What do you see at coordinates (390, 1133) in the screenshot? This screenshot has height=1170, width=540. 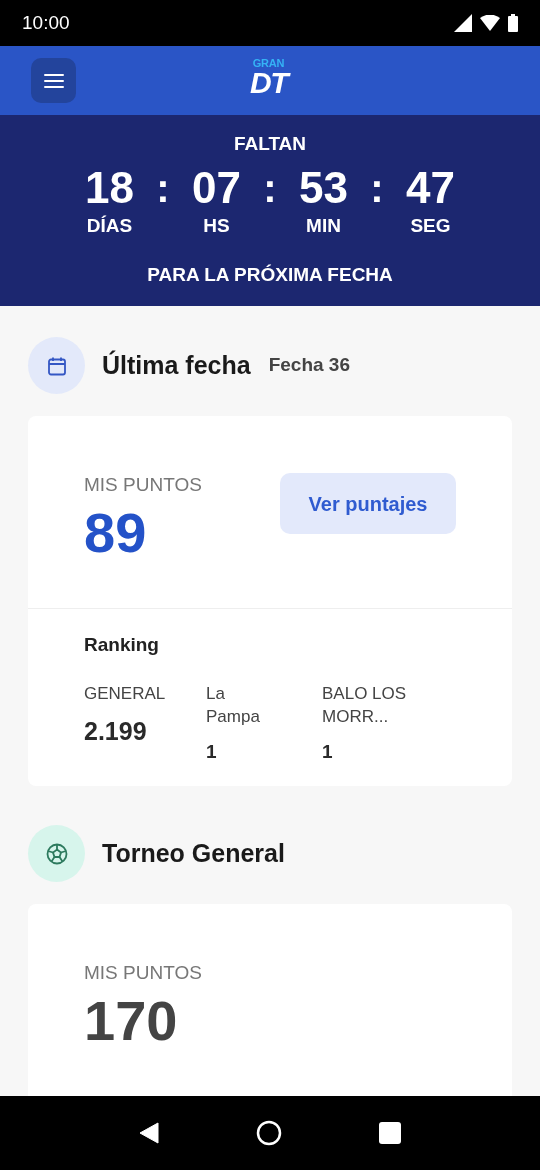 I see `recents-icon` at bounding box center [390, 1133].